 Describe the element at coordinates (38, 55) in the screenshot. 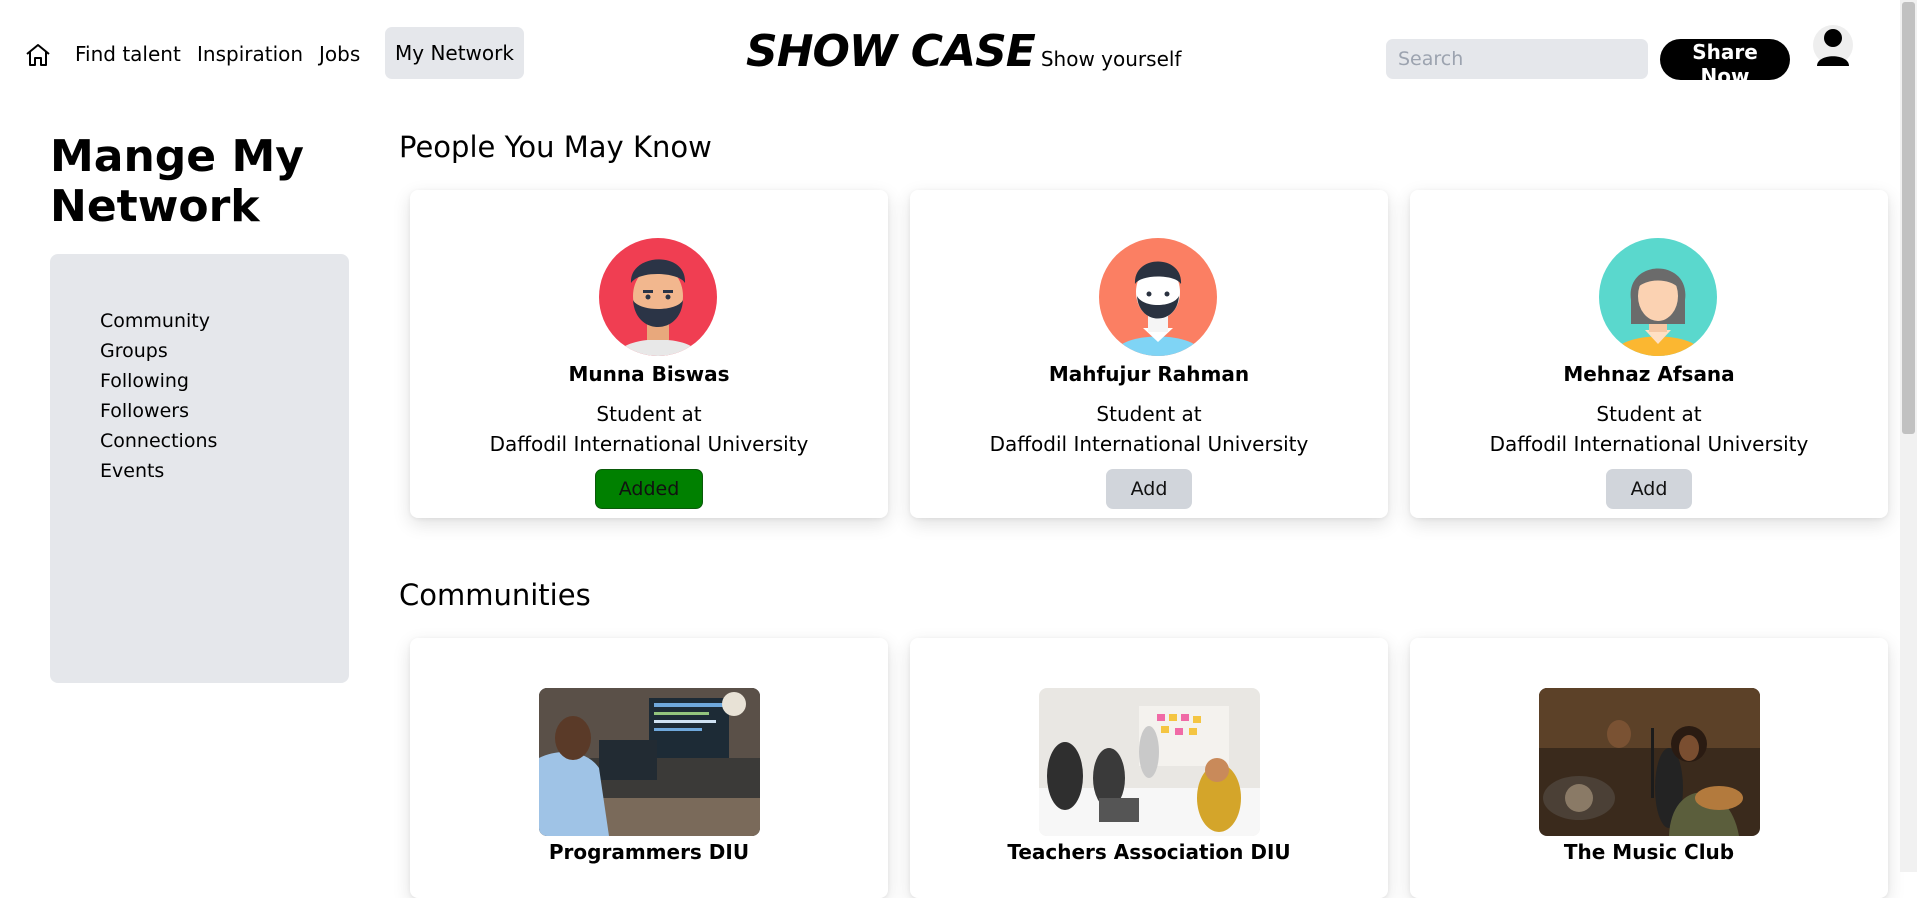

I see `home-icon` at that location.